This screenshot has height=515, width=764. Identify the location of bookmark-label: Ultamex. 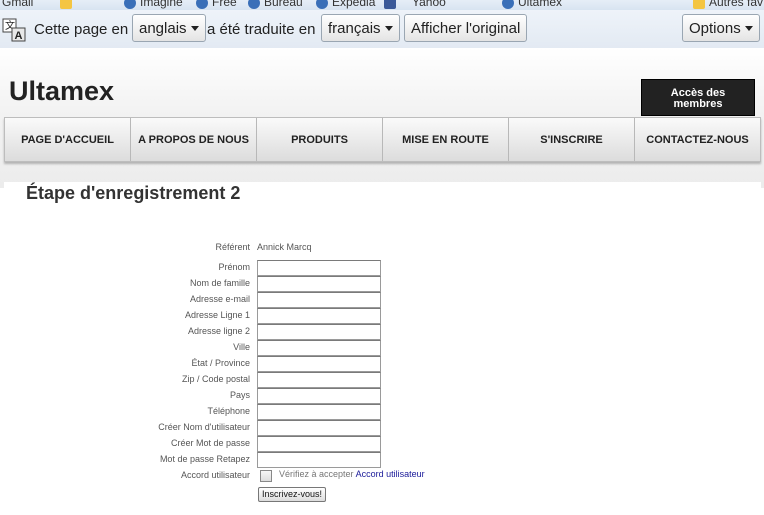
(540, 4).